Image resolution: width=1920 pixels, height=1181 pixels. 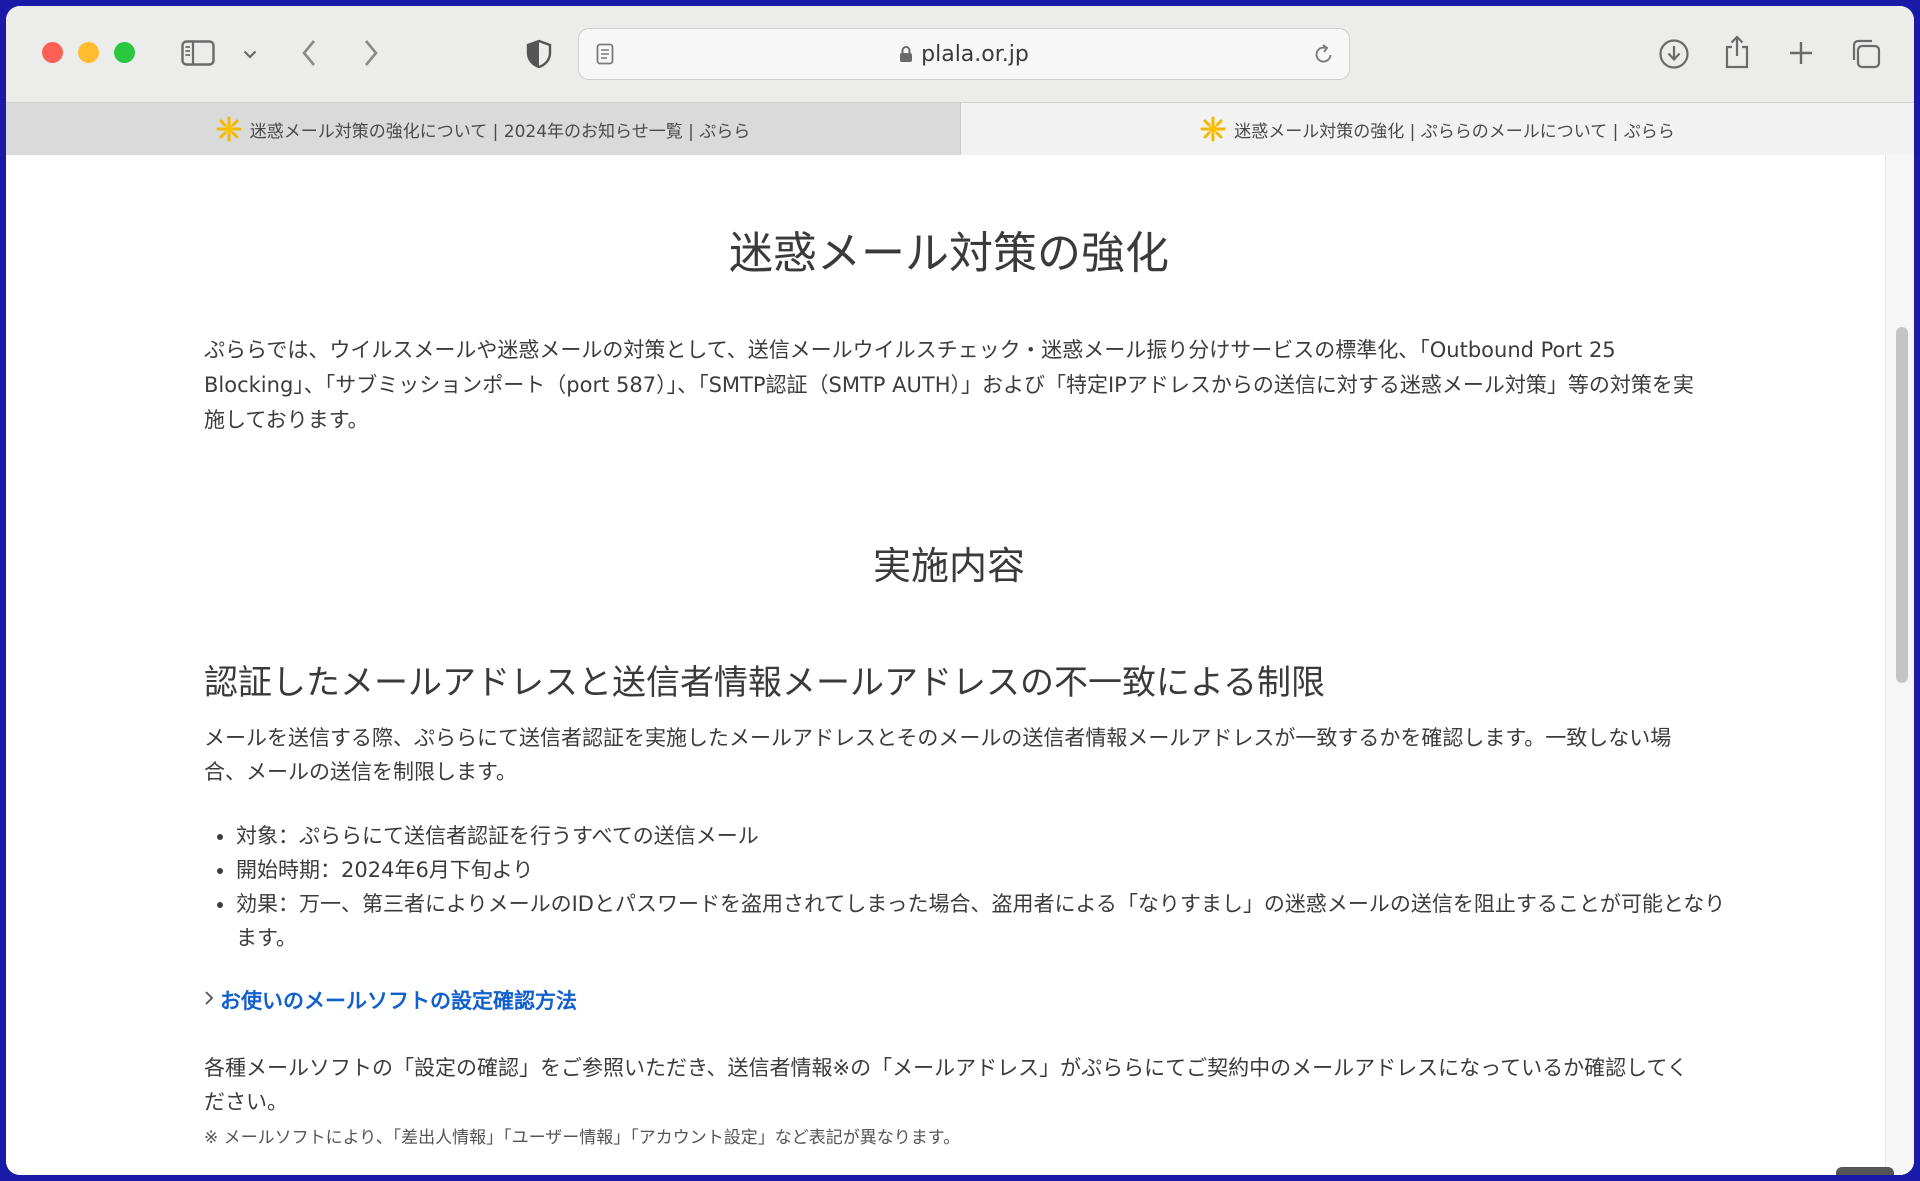 I want to click on reload-icon, so click(x=1324, y=54).